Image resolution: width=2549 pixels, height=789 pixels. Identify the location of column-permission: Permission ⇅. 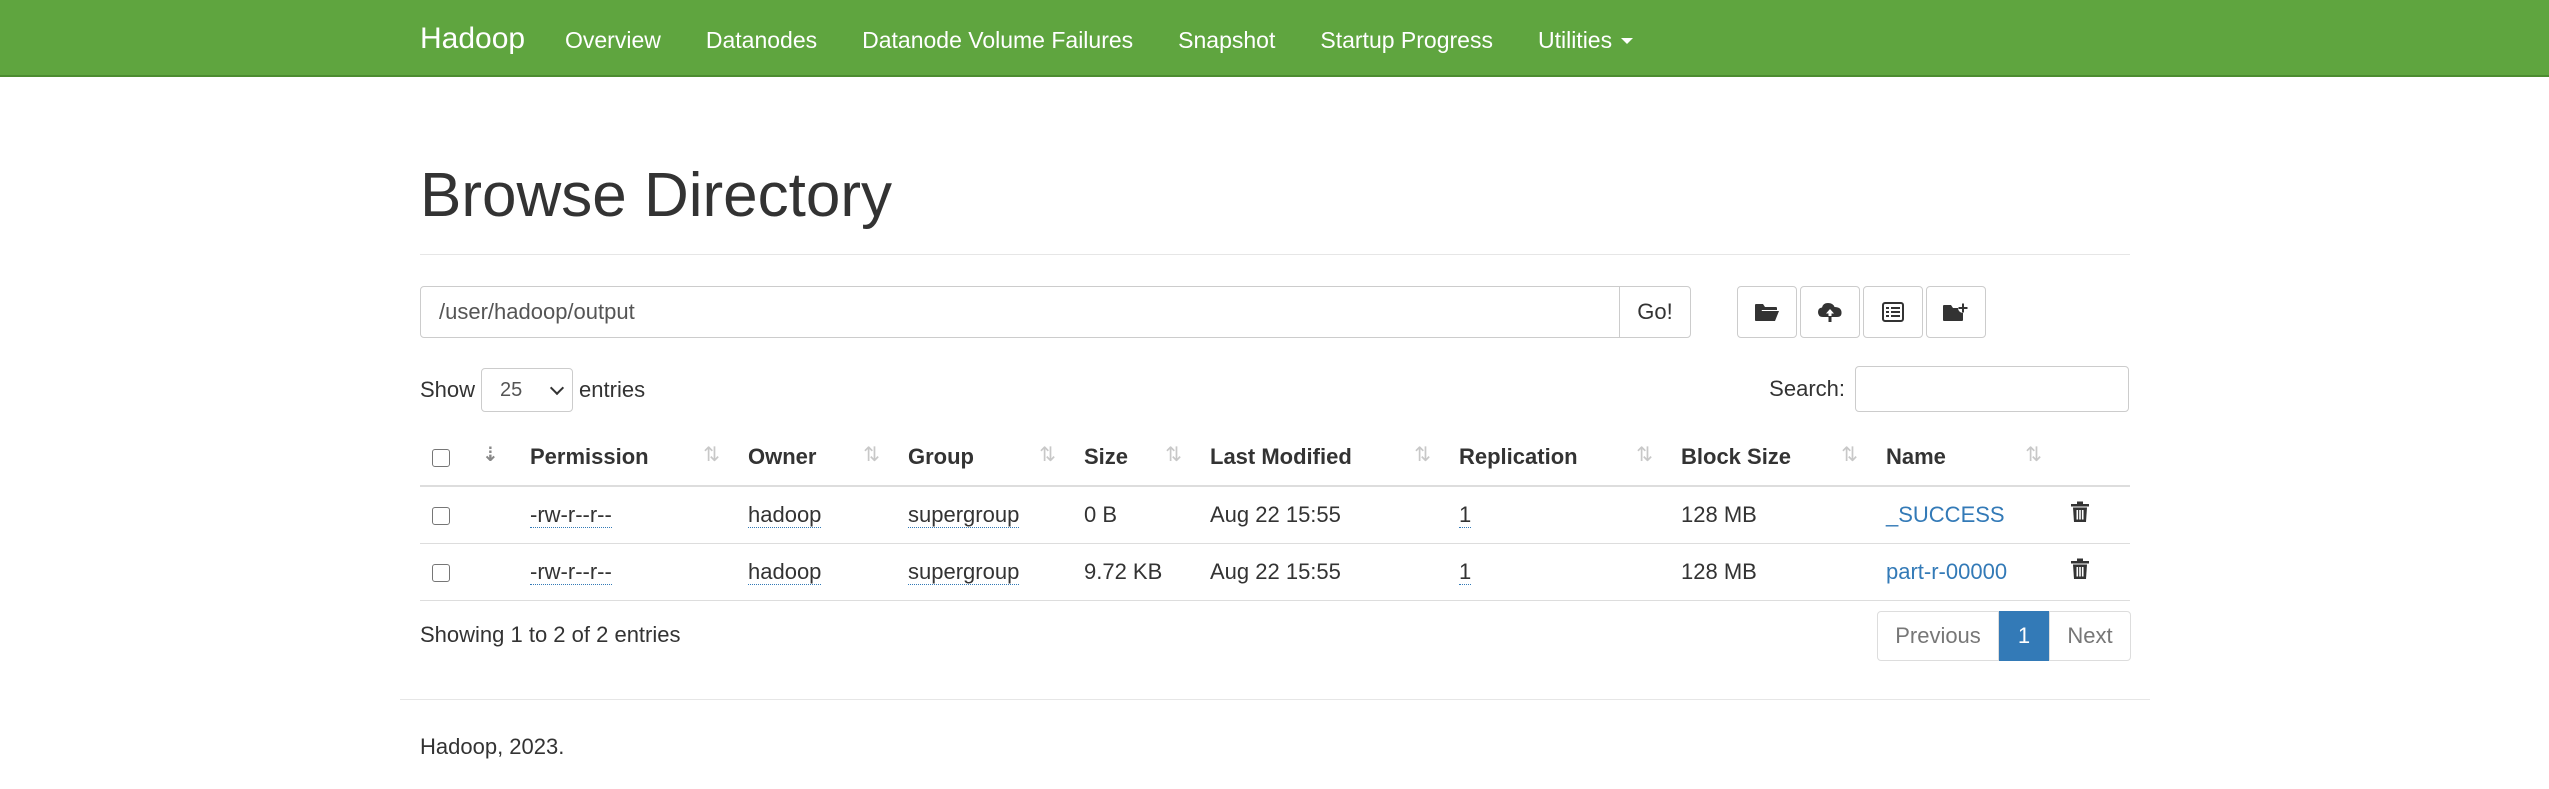
(627, 457).